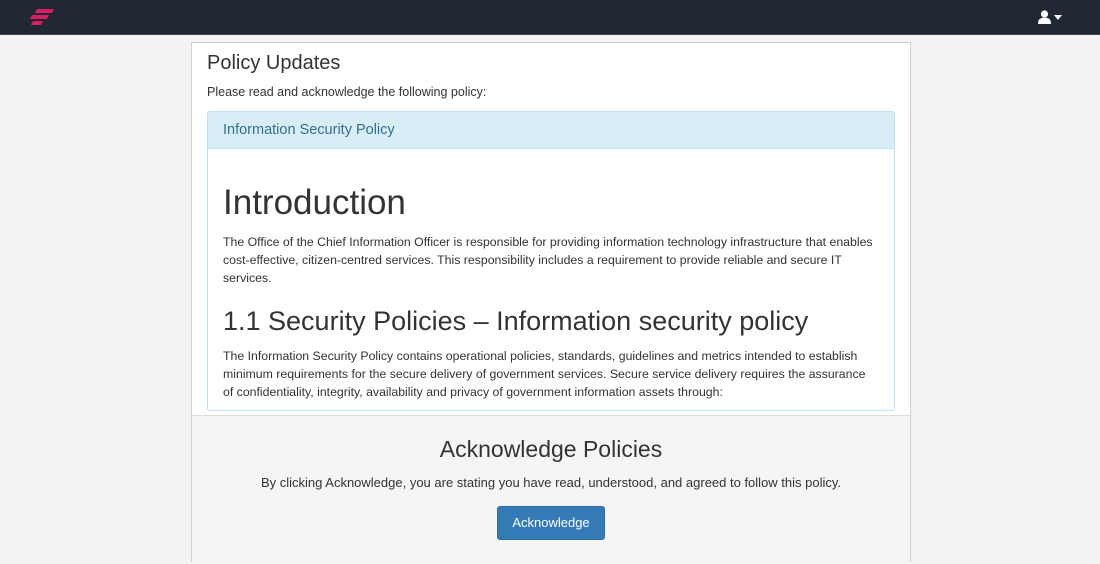 This screenshot has width=1100, height=564. I want to click on acknowledge-button: Acknowledge, so click(551, 523).